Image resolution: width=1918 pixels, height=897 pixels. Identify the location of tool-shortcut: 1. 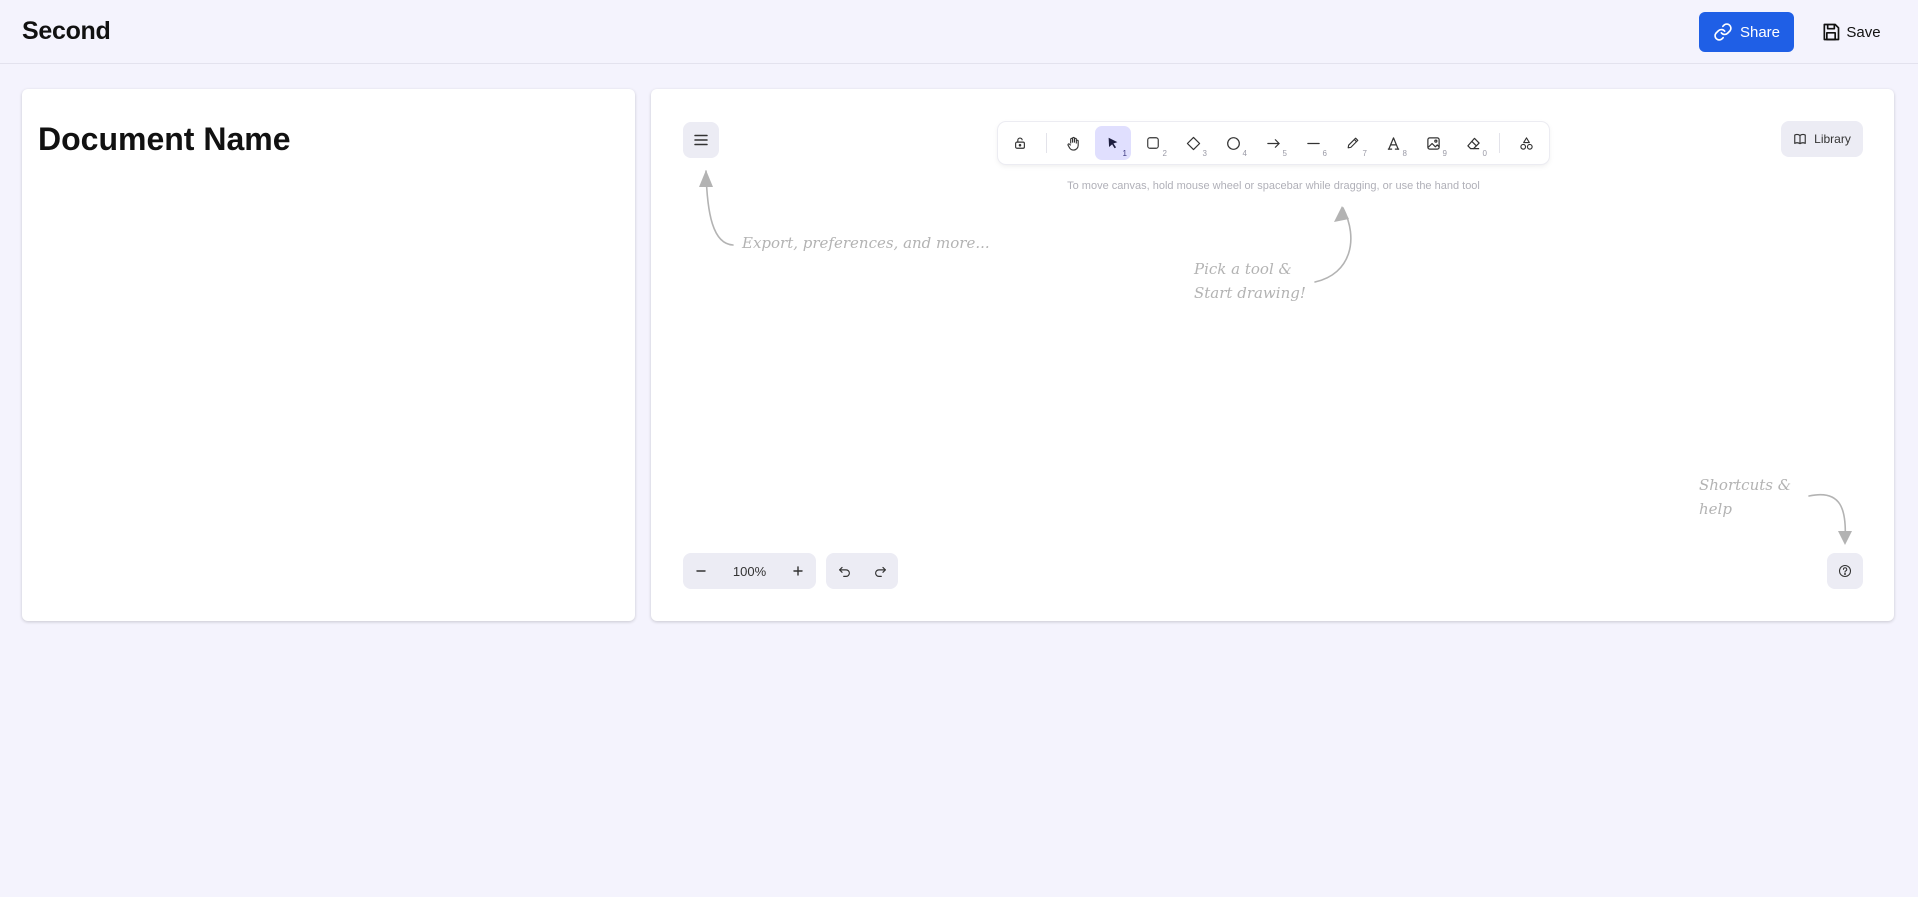
(1124, 153).